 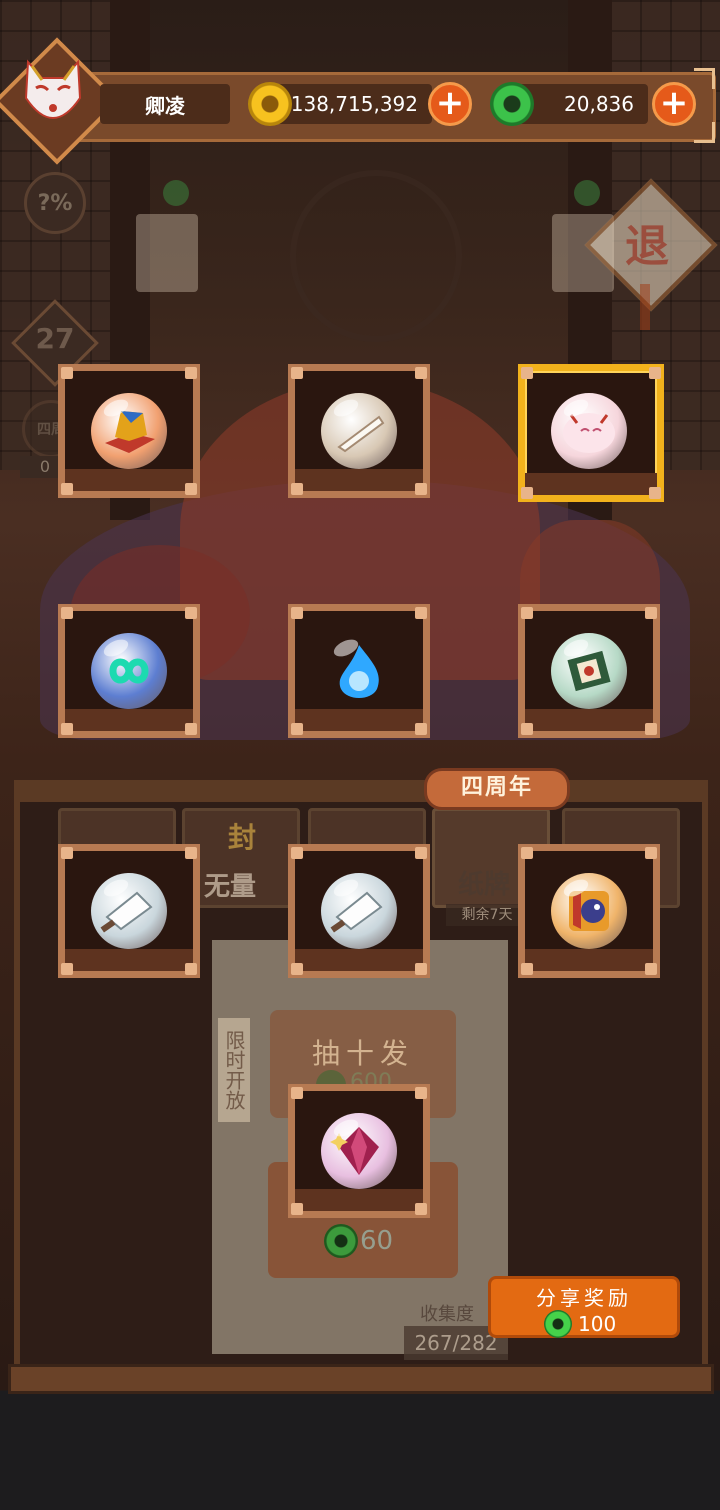 What do you see at coordinates (447, 1314) in the screenshot?
I see `collection-label: 收集度` at bounding box center [447, 1314].